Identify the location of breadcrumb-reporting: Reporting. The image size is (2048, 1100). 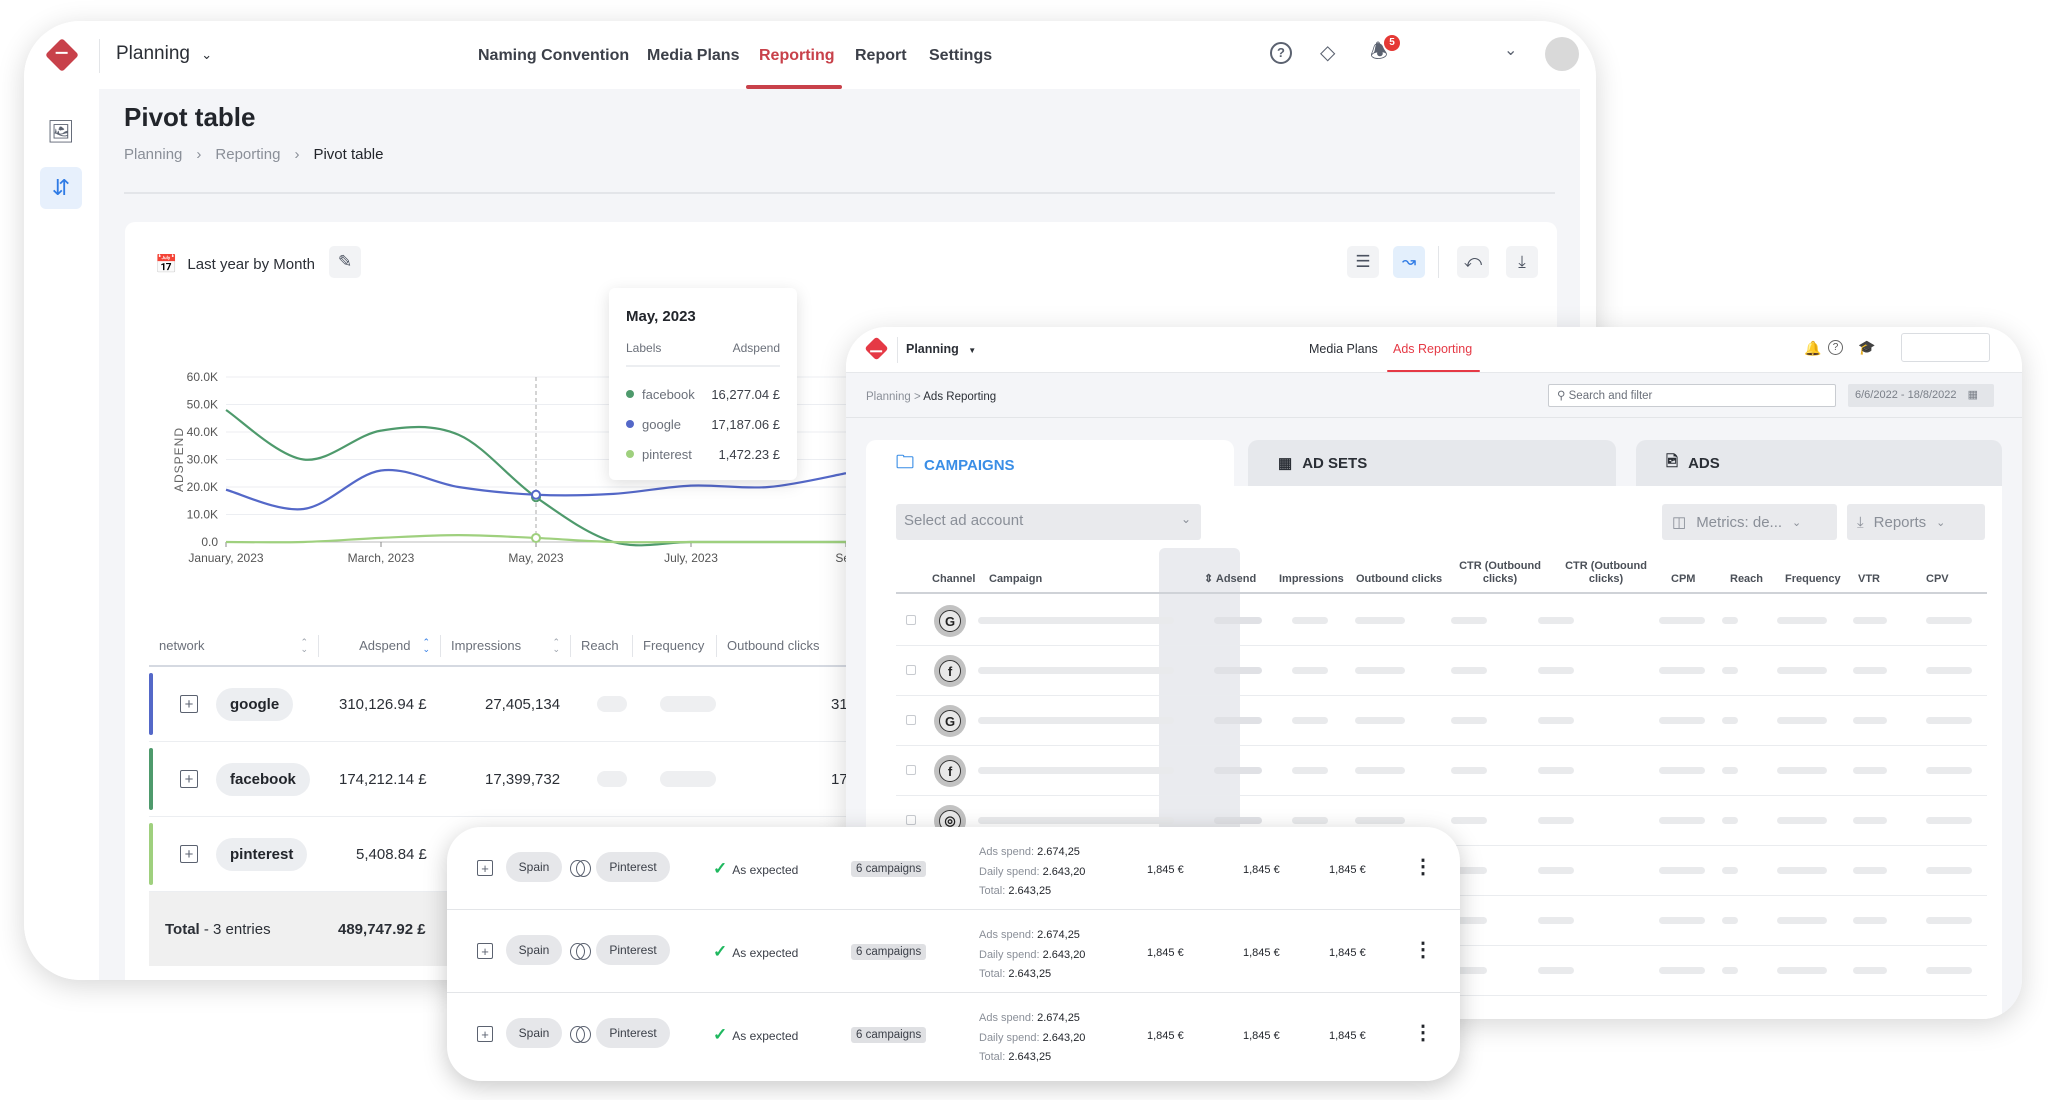
(247, 154).